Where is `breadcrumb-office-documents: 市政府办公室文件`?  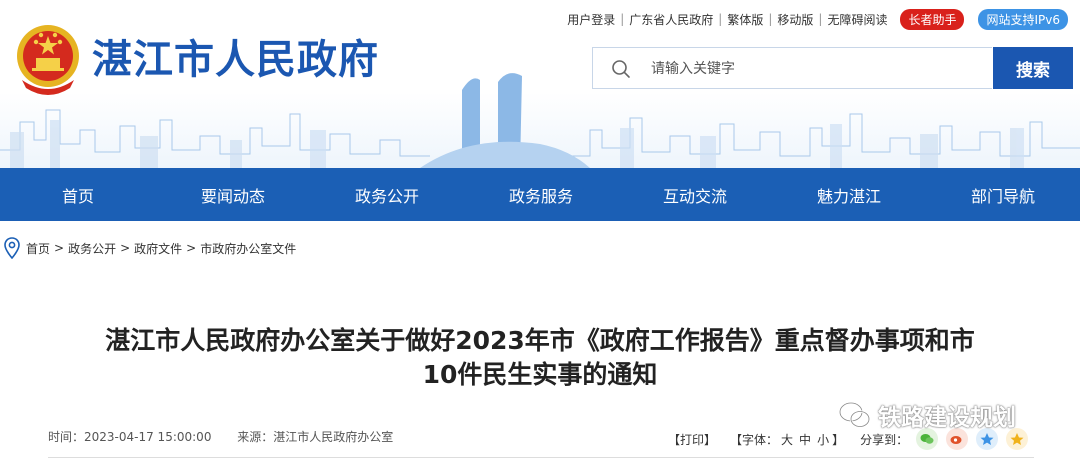 breadcrumb-office-documents: 市政府办公室文件 is located at coordinates (248, 248).